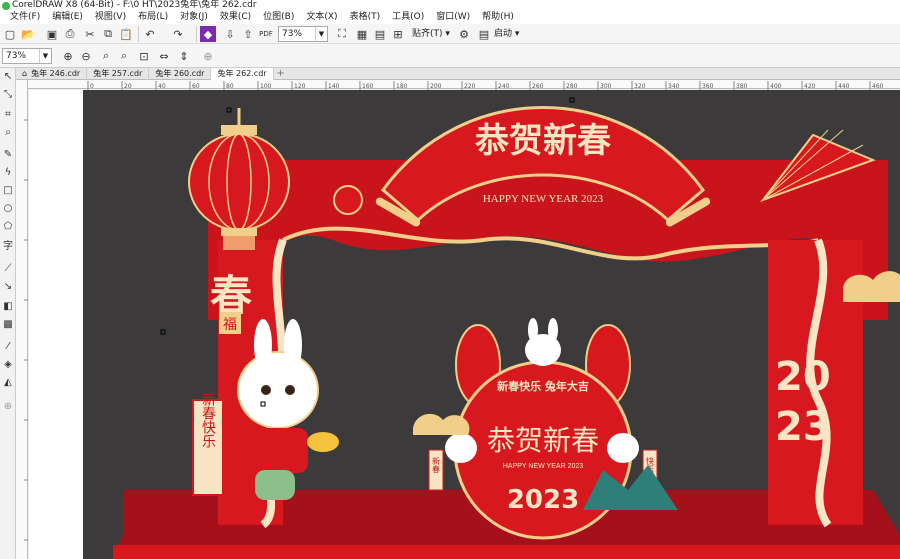 The height and width of the screenshot is (559, 900). Describe the element at coordinates (8, 173) in the screenshot. I see `artistic-media-tool-icon: ϟ` at that location.